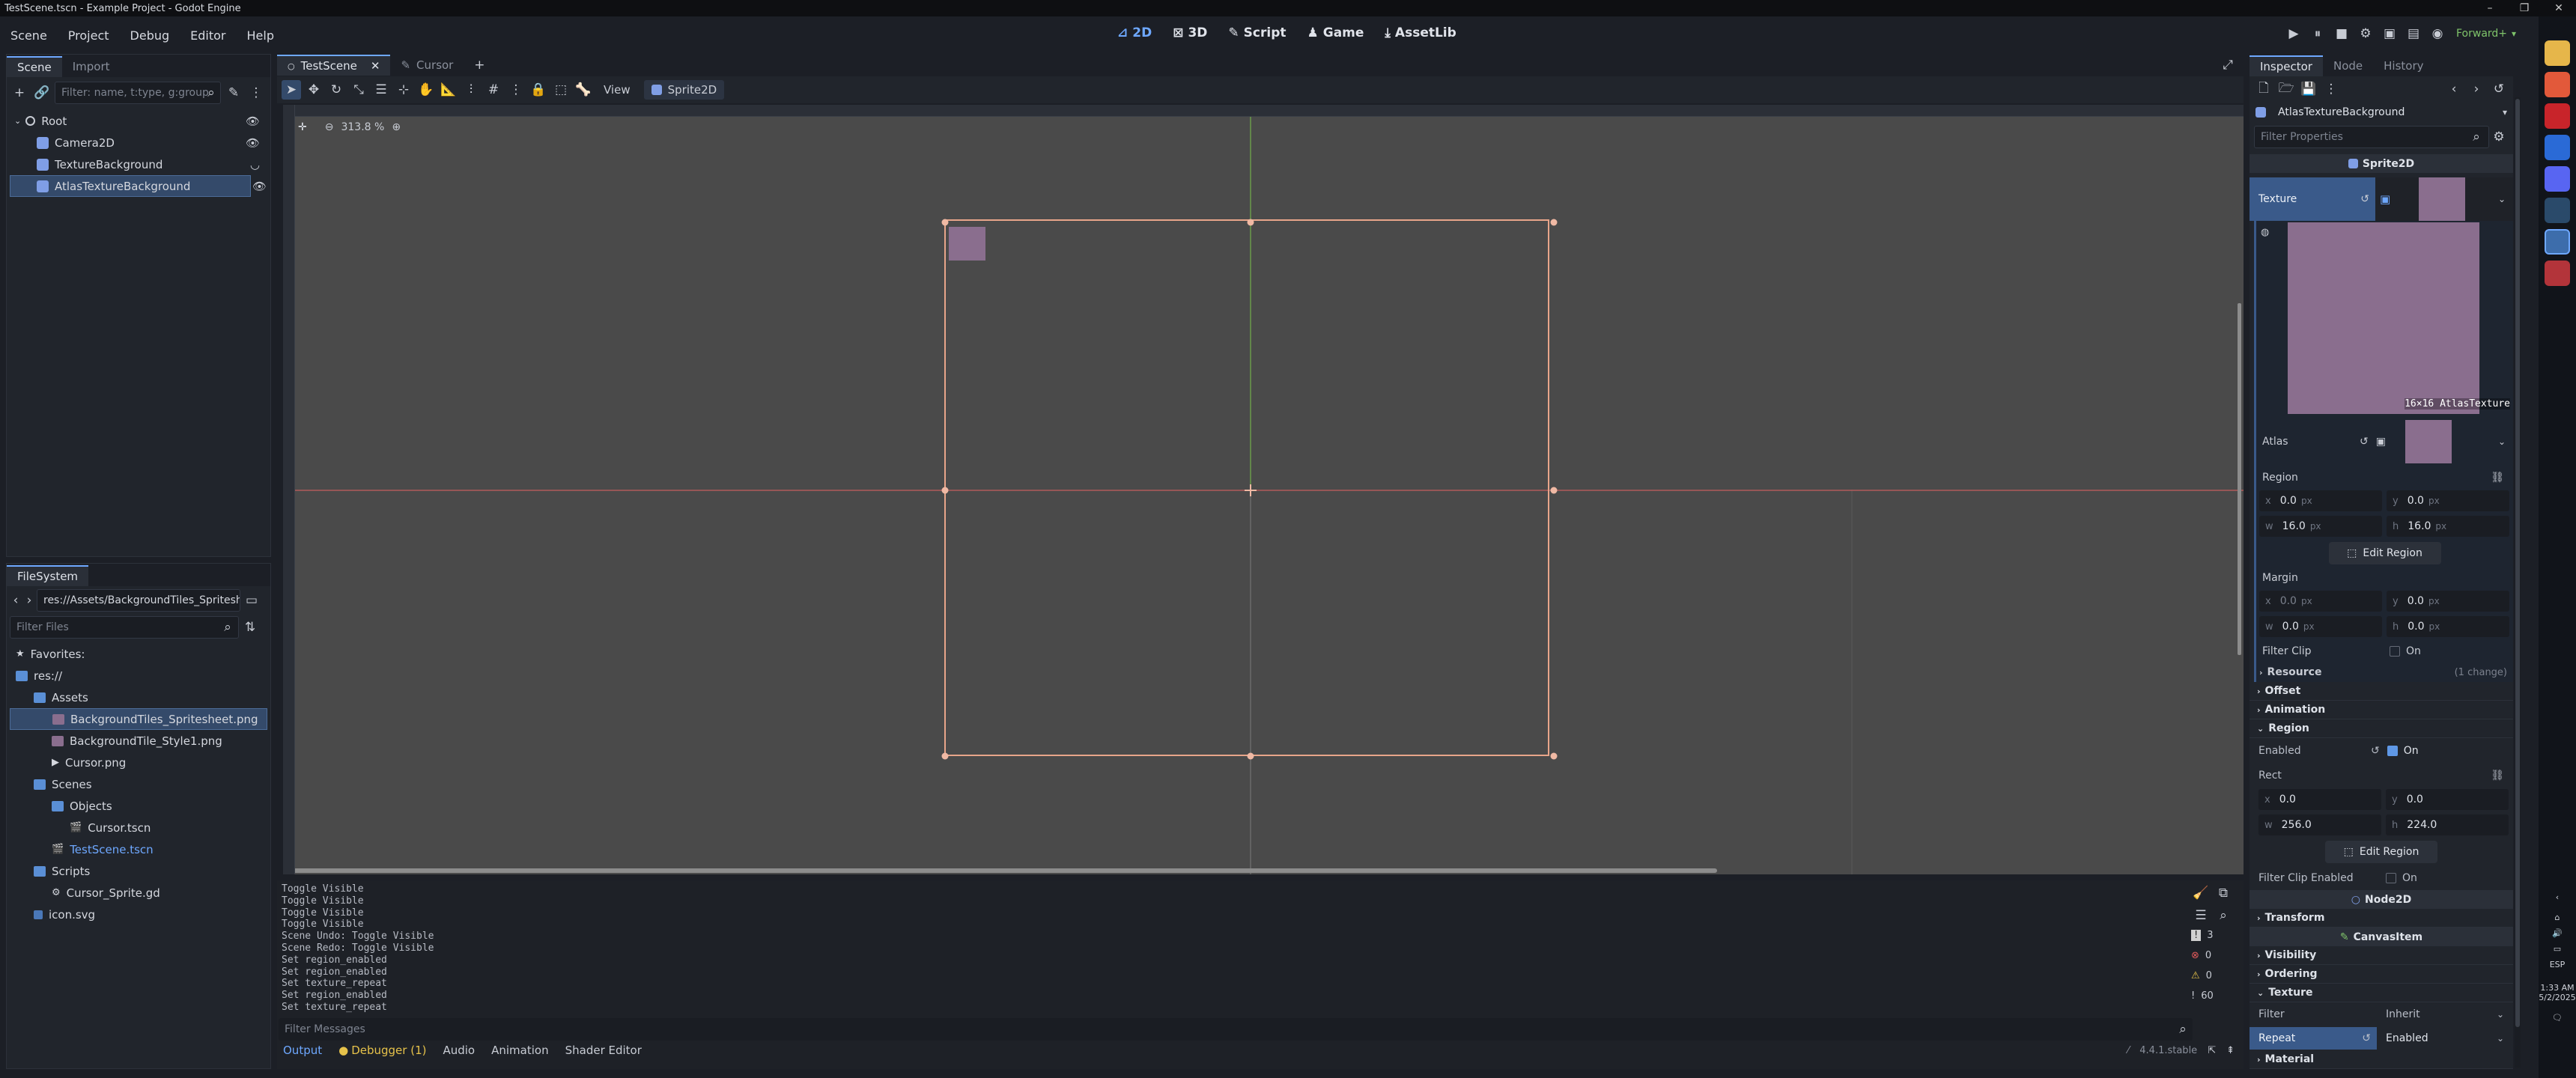 The height and width of the screenshot is (1078, 2576). I want to click on tree-node-camera2d: Camera2D 👁, so click(138, 142).